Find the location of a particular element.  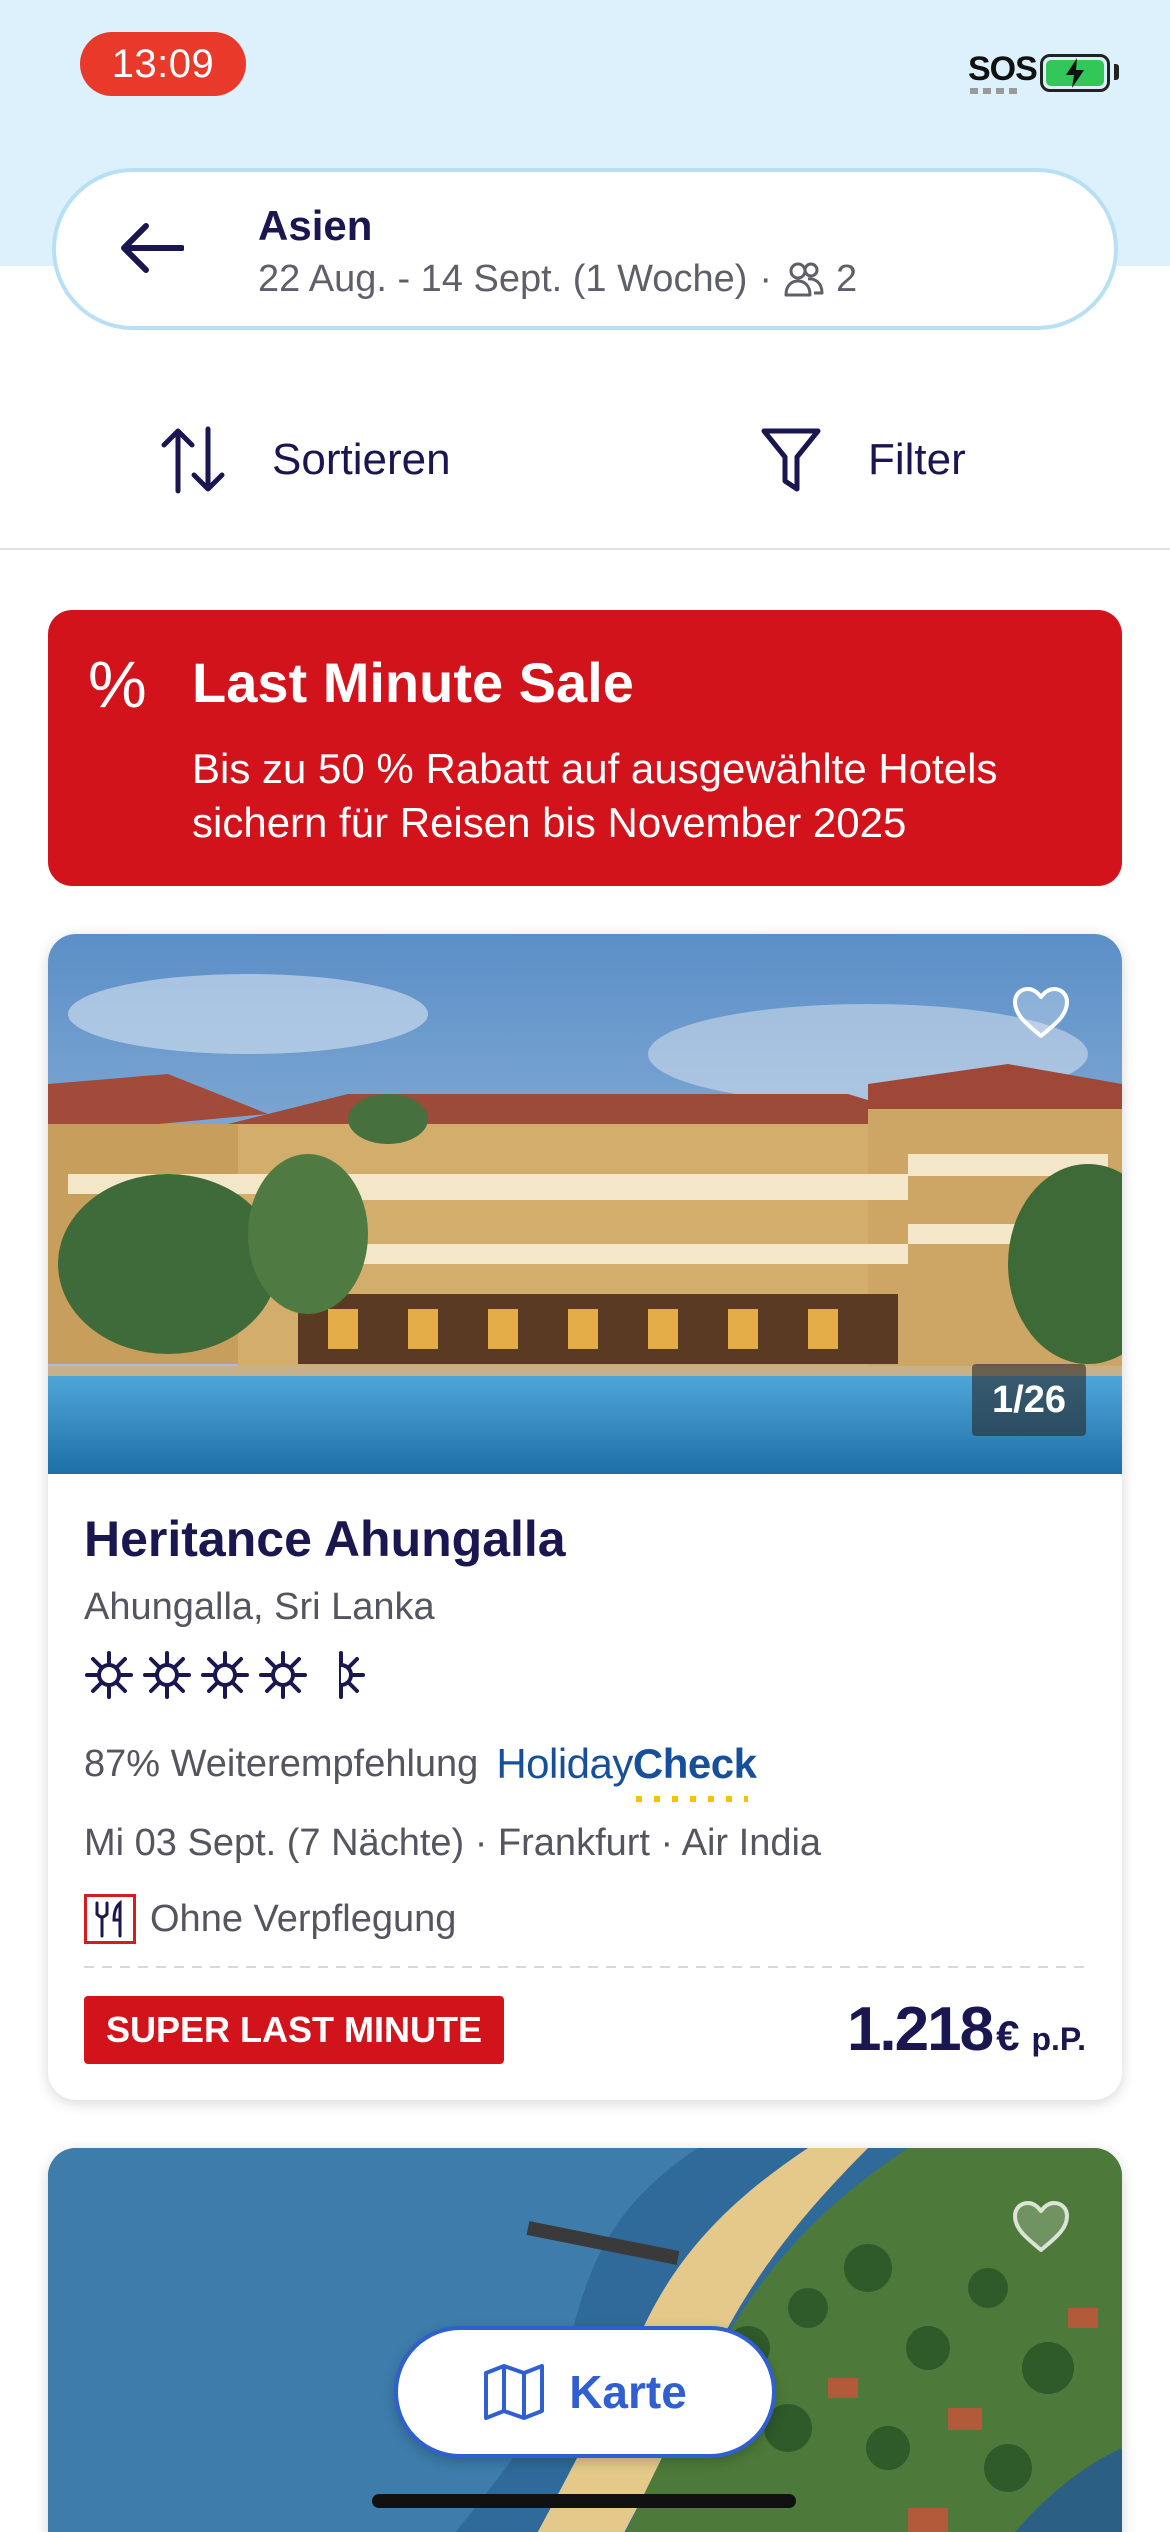

deal-badge: SUPER LAST MINUTE is located at coordinates (294, 2030).